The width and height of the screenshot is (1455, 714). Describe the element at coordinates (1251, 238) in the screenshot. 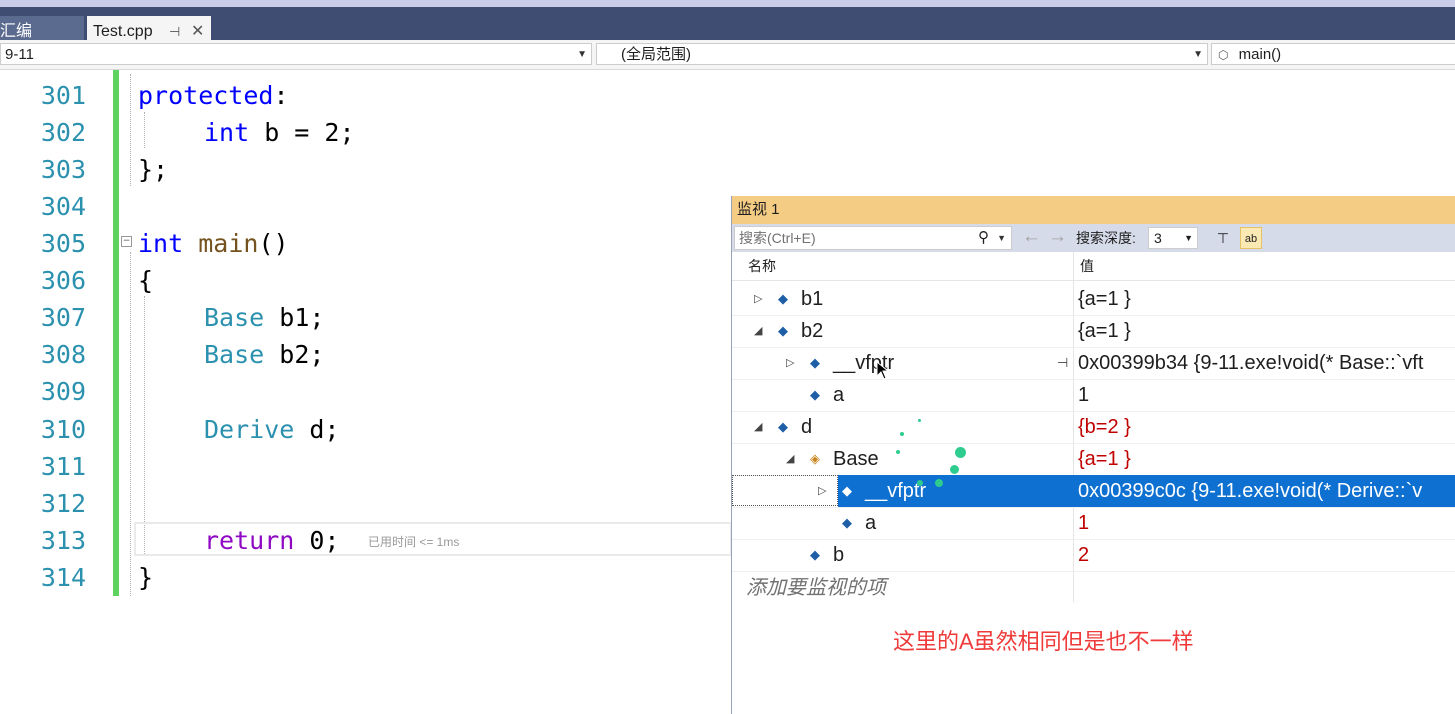

I see `hex-display-icon: ab` at that location.